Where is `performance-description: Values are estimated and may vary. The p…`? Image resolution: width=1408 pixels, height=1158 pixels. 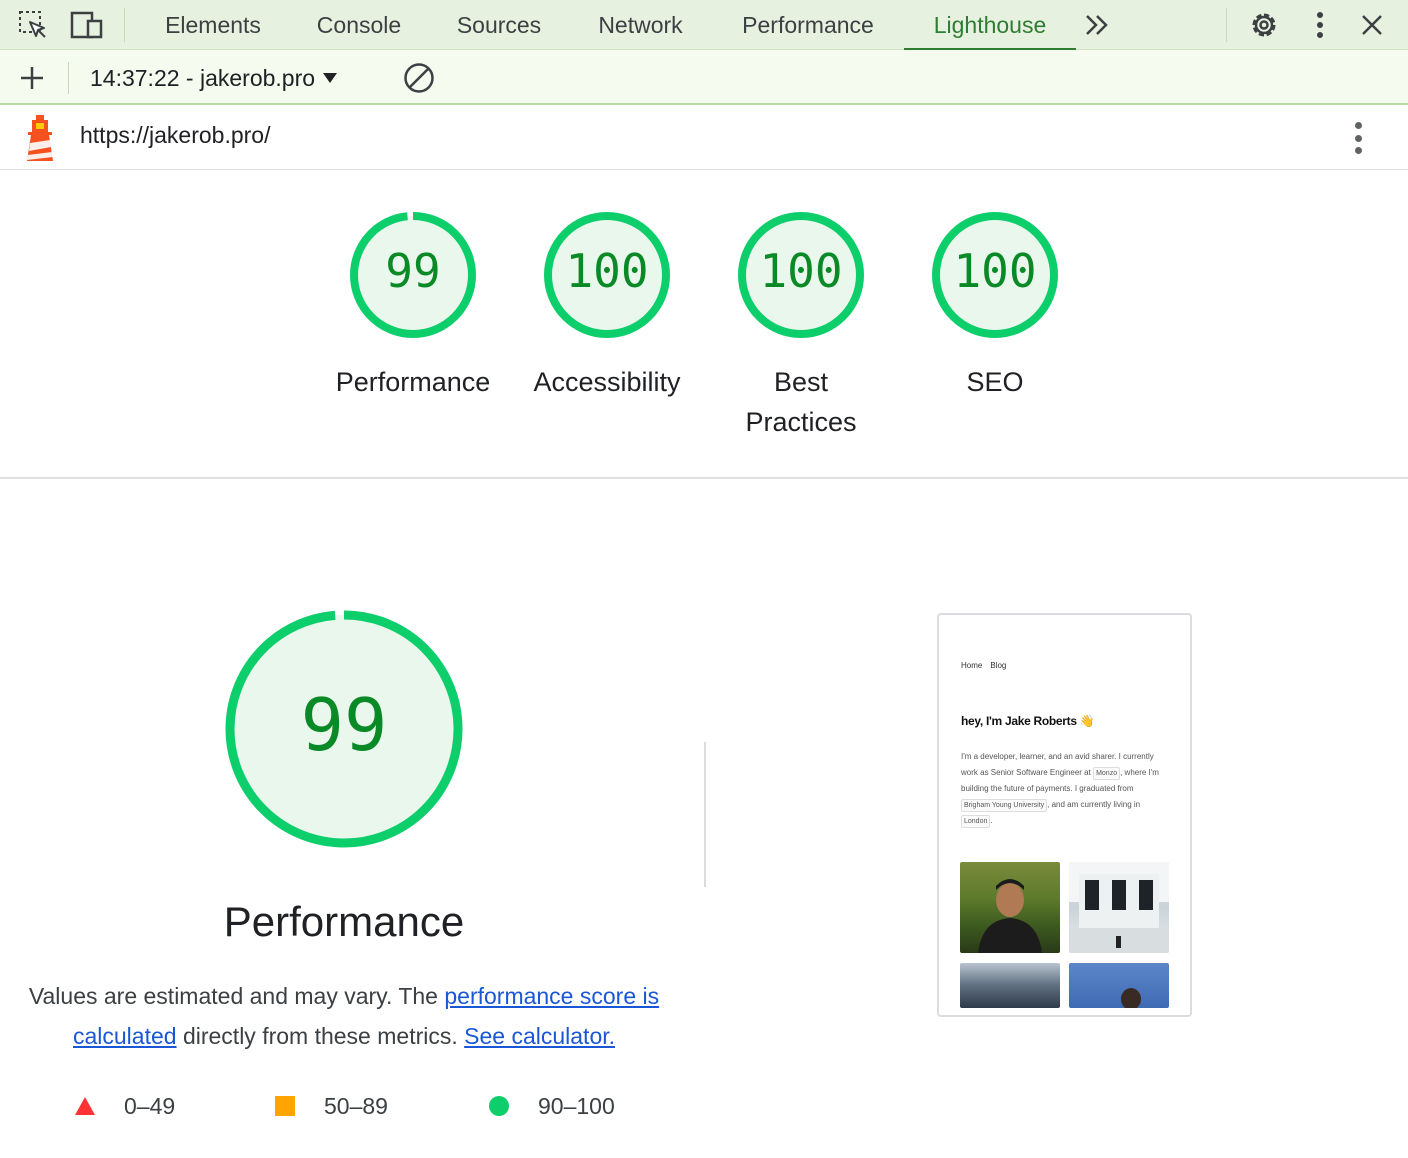 performance-description: Values are estimated and may vary. The p… is located at coordinates (344, 1016).